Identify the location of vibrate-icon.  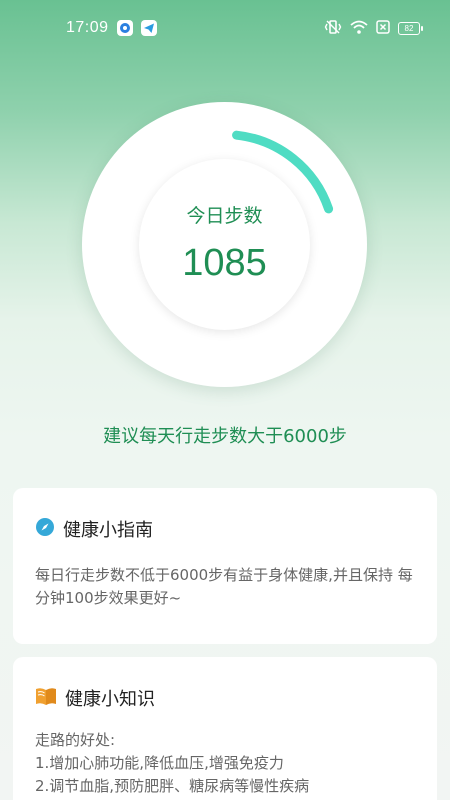
(333, 28).